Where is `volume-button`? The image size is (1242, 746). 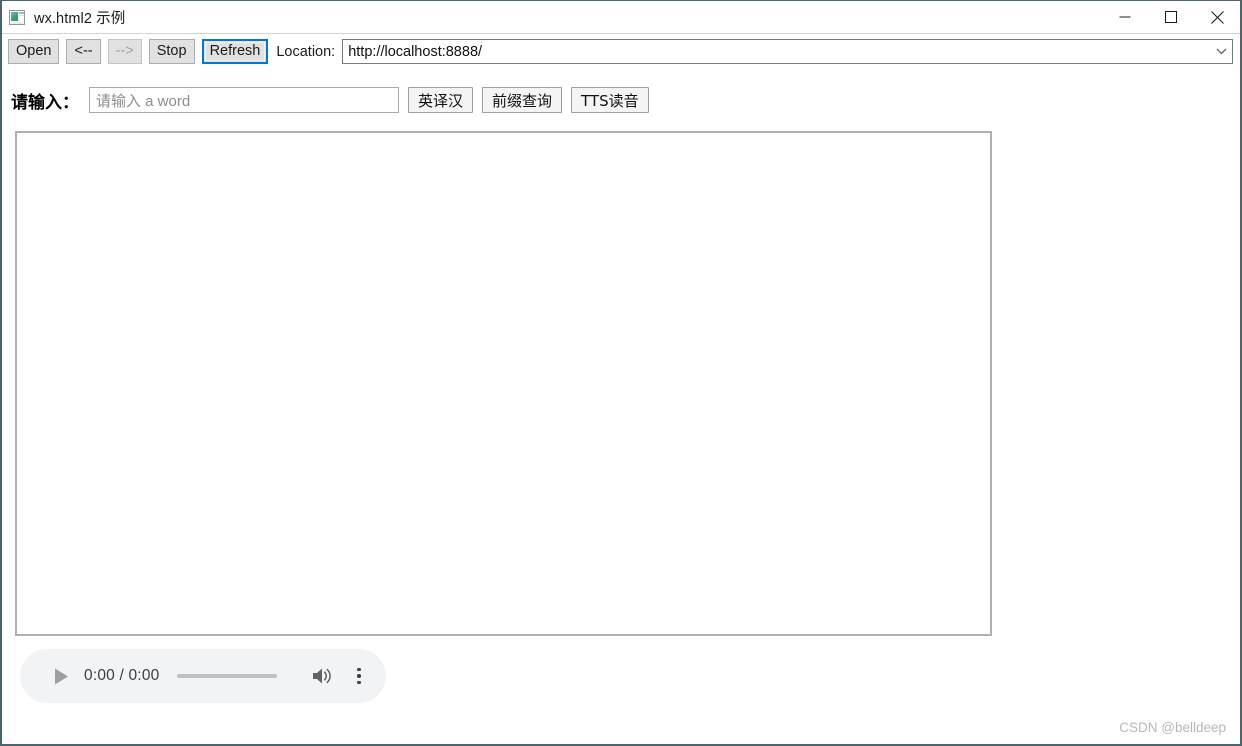
volume-button is located at coordinates (322, 676).